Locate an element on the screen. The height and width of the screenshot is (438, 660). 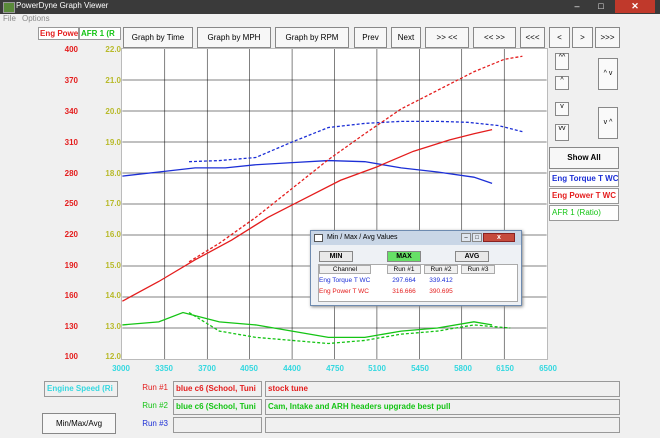
x-tick: 3350 is located at coordinates (164, 368).